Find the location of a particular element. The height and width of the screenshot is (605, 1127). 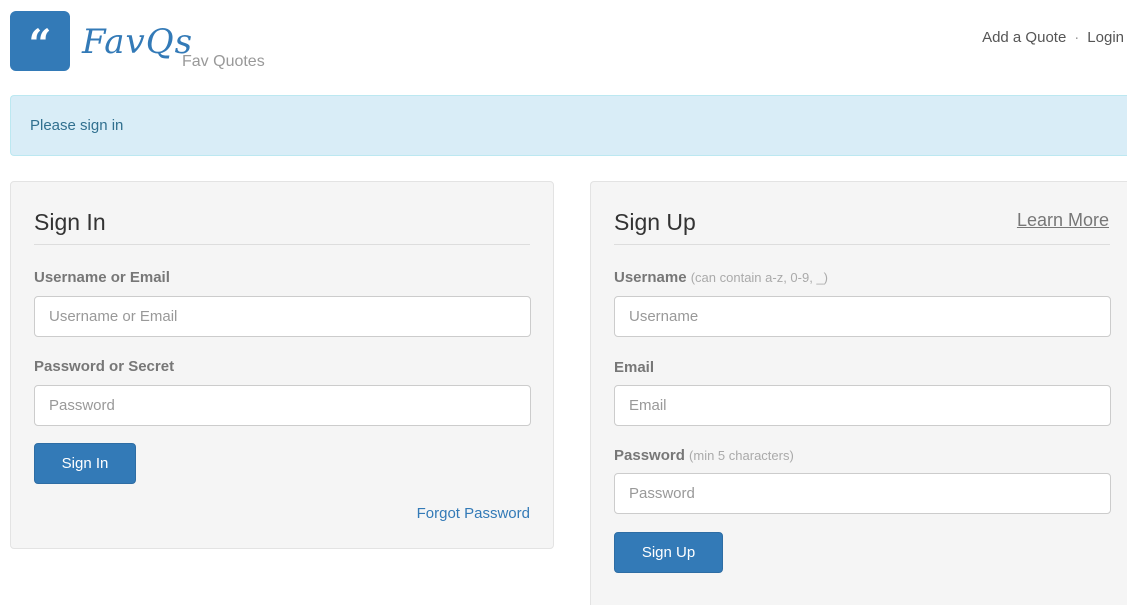

password-hint: (min 5 characters) is located at coordinates (741, 455).